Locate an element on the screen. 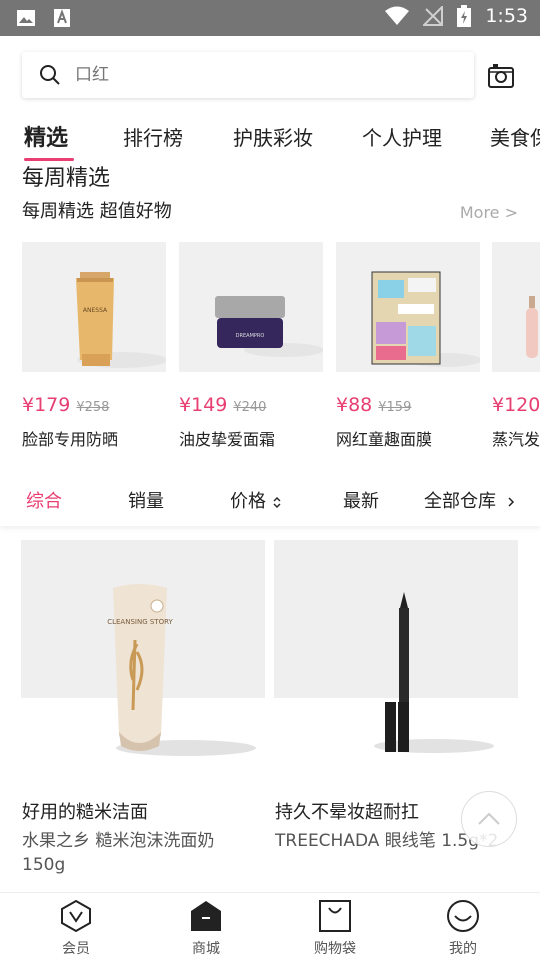 Image resolution: width=540 pixels, height=960 pixels. weekly-item: ¥120 蒸汽发 is located at coordinates (516, 345).